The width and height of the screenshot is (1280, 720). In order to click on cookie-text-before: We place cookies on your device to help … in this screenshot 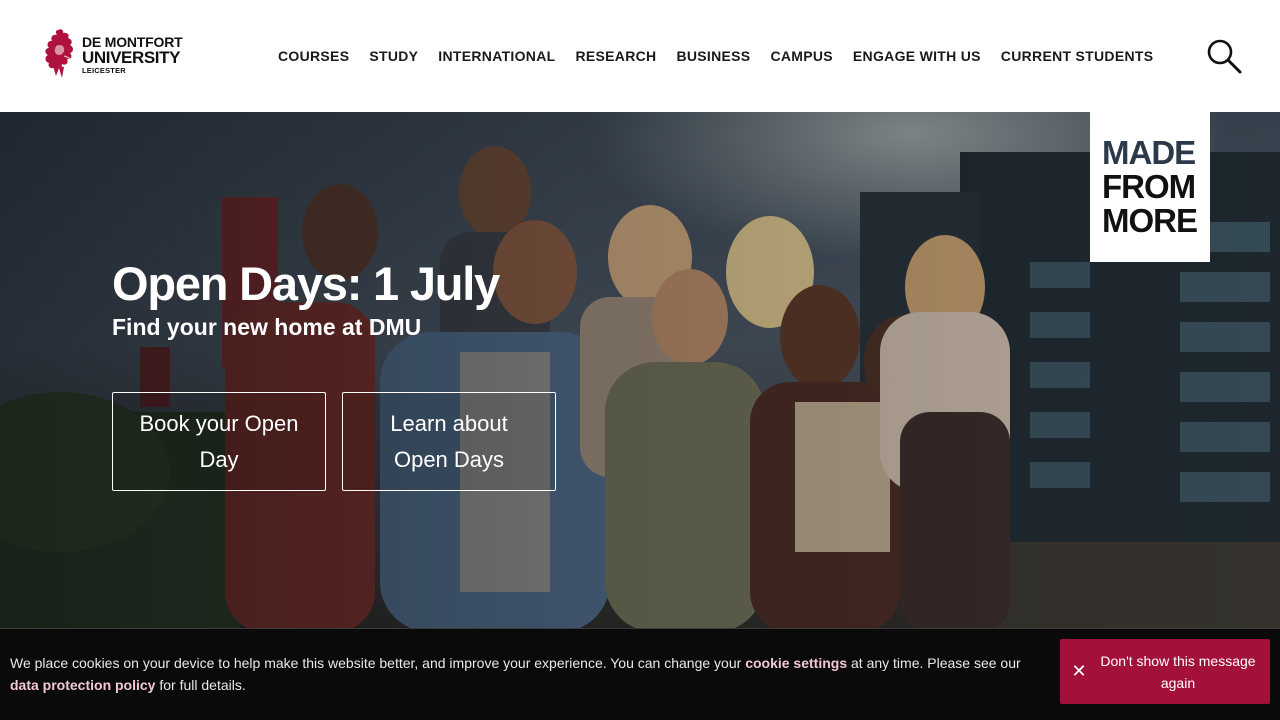, I will do `click(378, 663)`.